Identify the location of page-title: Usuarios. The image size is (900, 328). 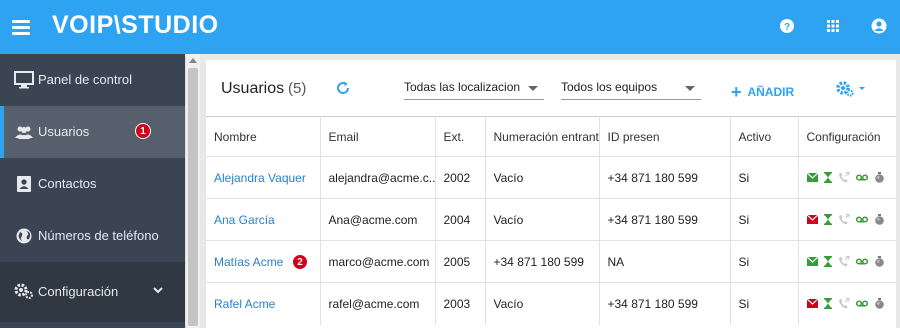
(253, 88).